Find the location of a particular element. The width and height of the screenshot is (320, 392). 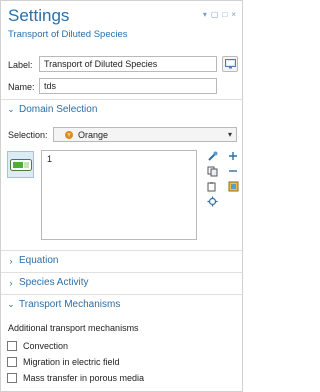

paste-selection-icon is located at coordinates (212, 156).